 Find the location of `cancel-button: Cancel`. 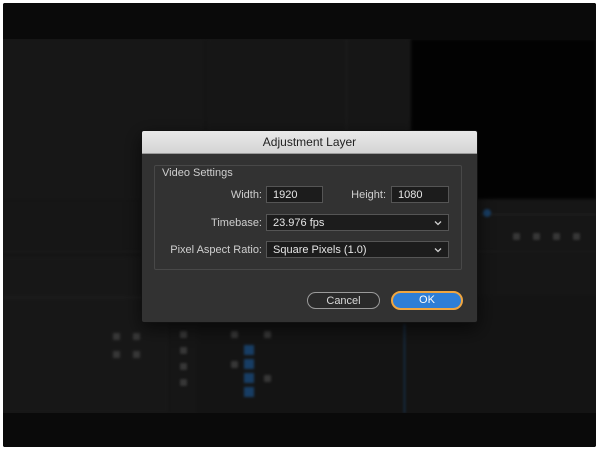

cancel-button: Cancel is located at coordinates (343, 300).